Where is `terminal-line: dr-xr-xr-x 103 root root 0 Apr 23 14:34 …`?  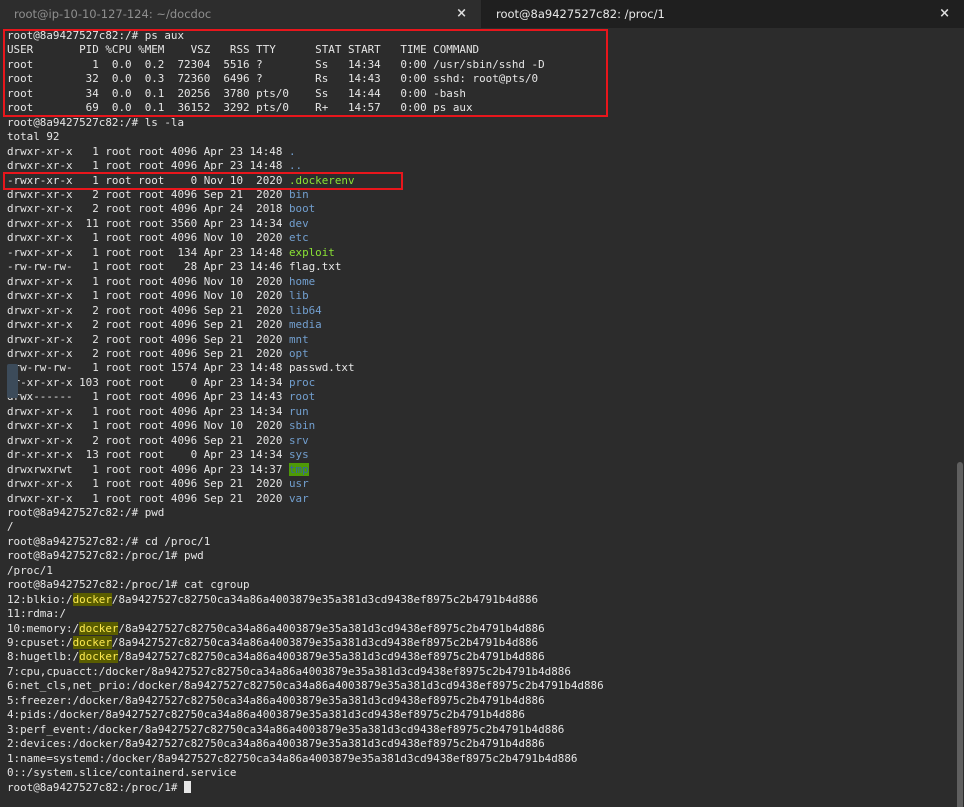
terminal-line: dr-xr-xr-x 103 root root 0 Apr 23 14:34 … is located at coordinates (485, 383).